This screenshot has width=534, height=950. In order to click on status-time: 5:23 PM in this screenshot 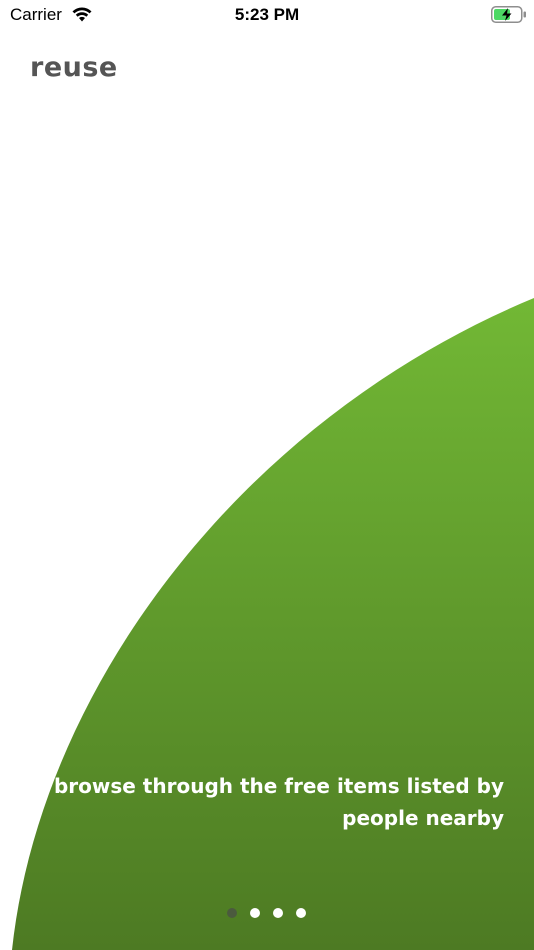, I will do `click(267, 14)`.